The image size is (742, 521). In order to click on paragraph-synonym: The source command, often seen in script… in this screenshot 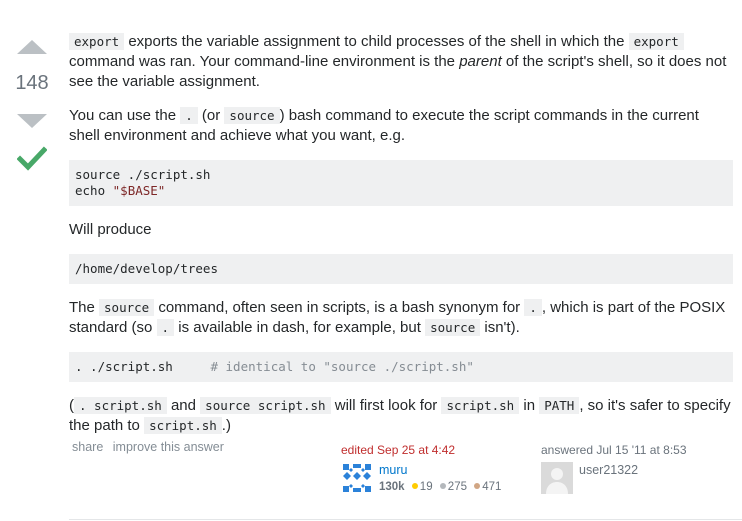, I will do `click(401, 318)`.